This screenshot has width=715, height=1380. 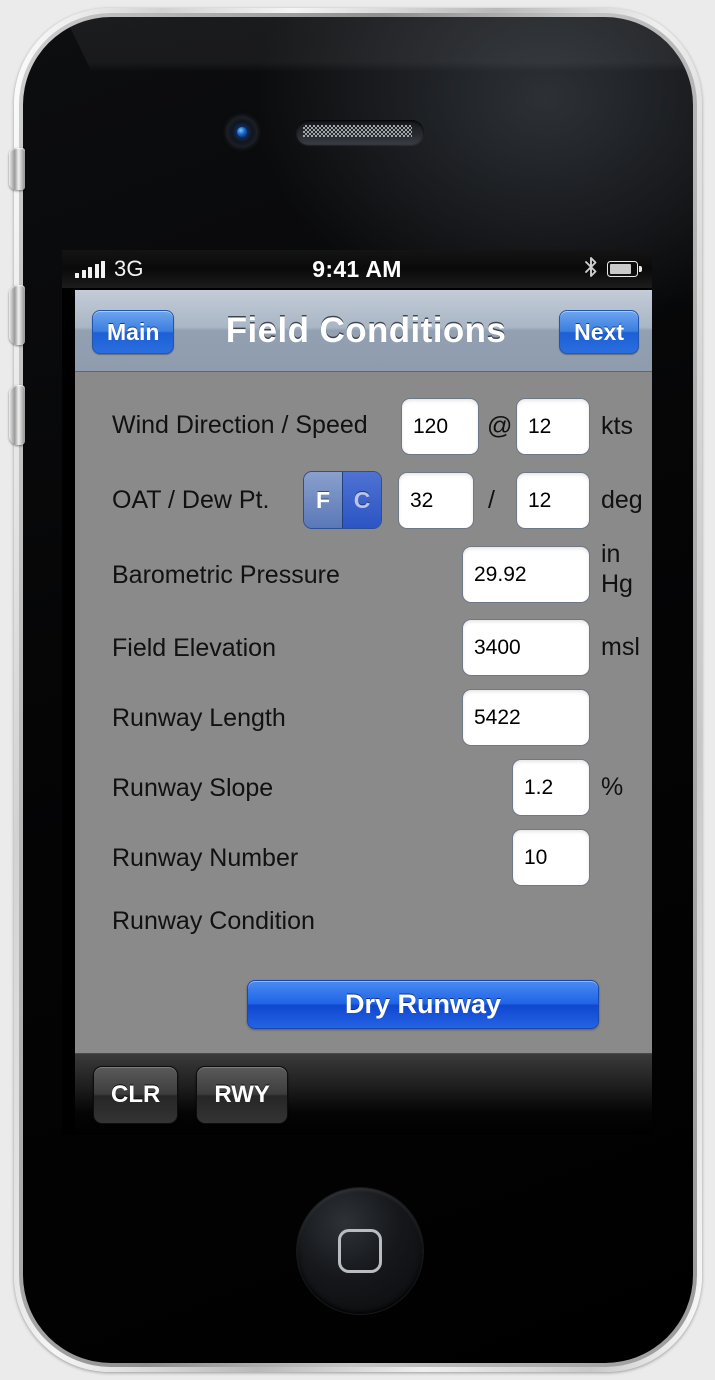 I want to click on wind-label: Wind Direction / Speed, so click(x=240, y=424).